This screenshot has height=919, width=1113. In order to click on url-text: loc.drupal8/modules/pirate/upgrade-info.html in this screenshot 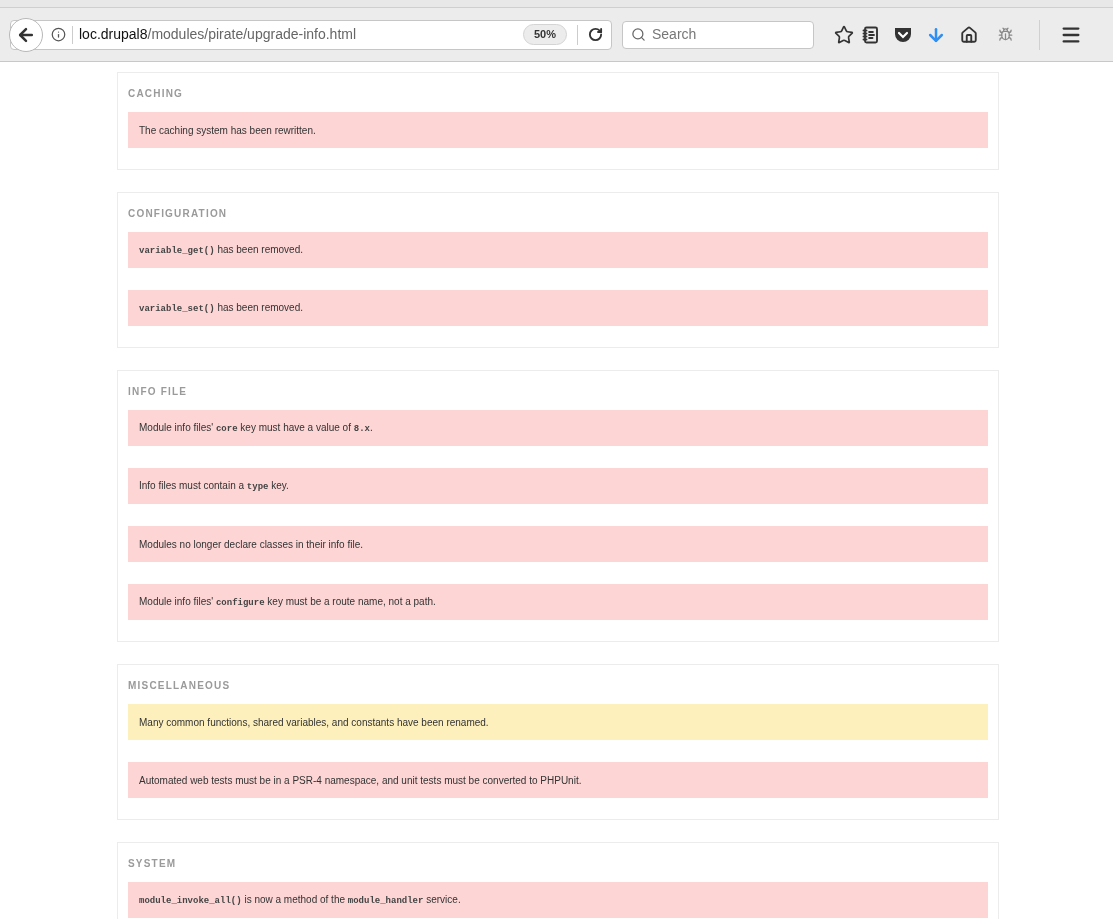, I will do `click(218, 34)`.